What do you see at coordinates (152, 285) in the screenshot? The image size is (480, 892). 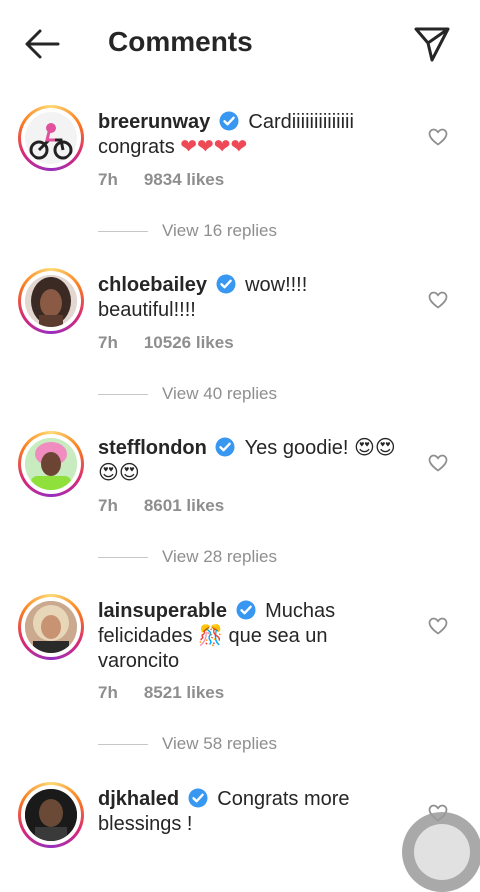 I see `comment-username: chloebailey` at bounding box center [152, 285].